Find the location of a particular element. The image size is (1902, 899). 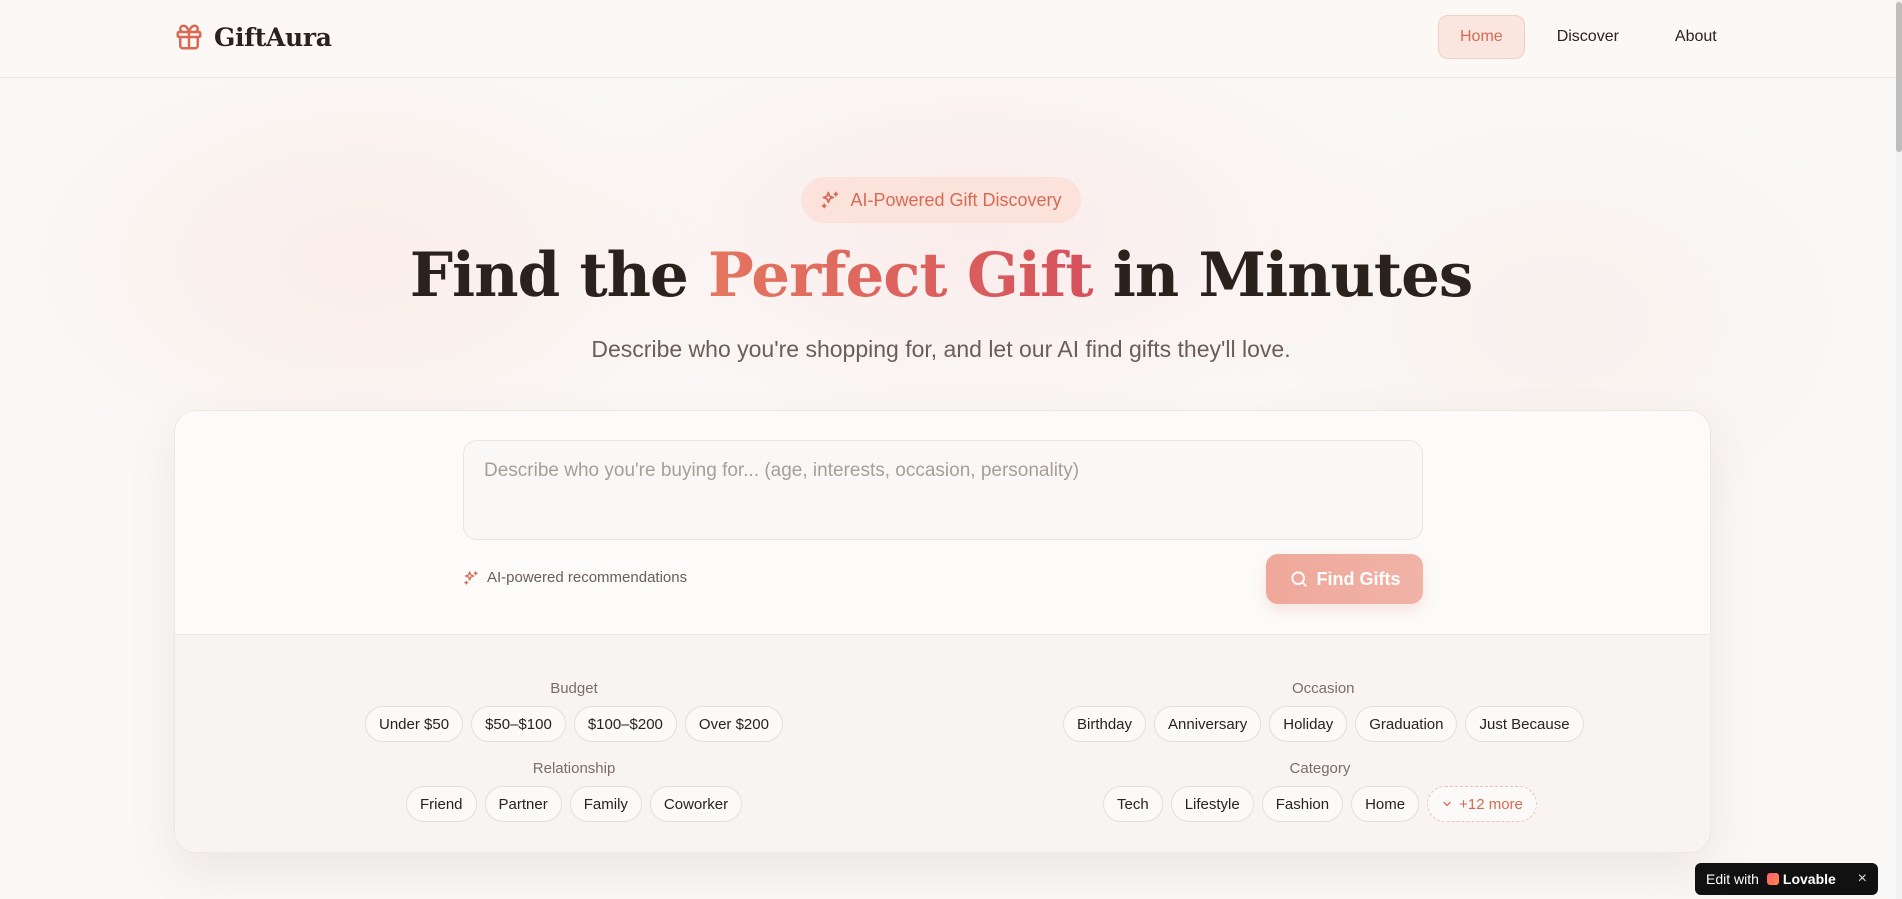

chip-relationship: Coworker is located at coordinates (696, 804).